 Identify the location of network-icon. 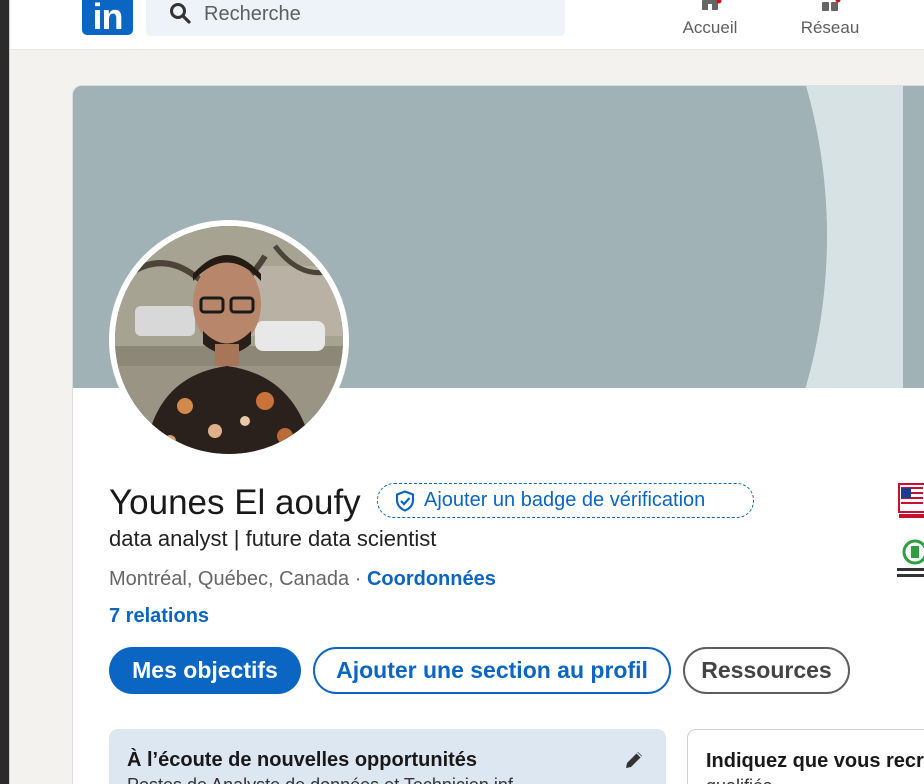
(830, 8).